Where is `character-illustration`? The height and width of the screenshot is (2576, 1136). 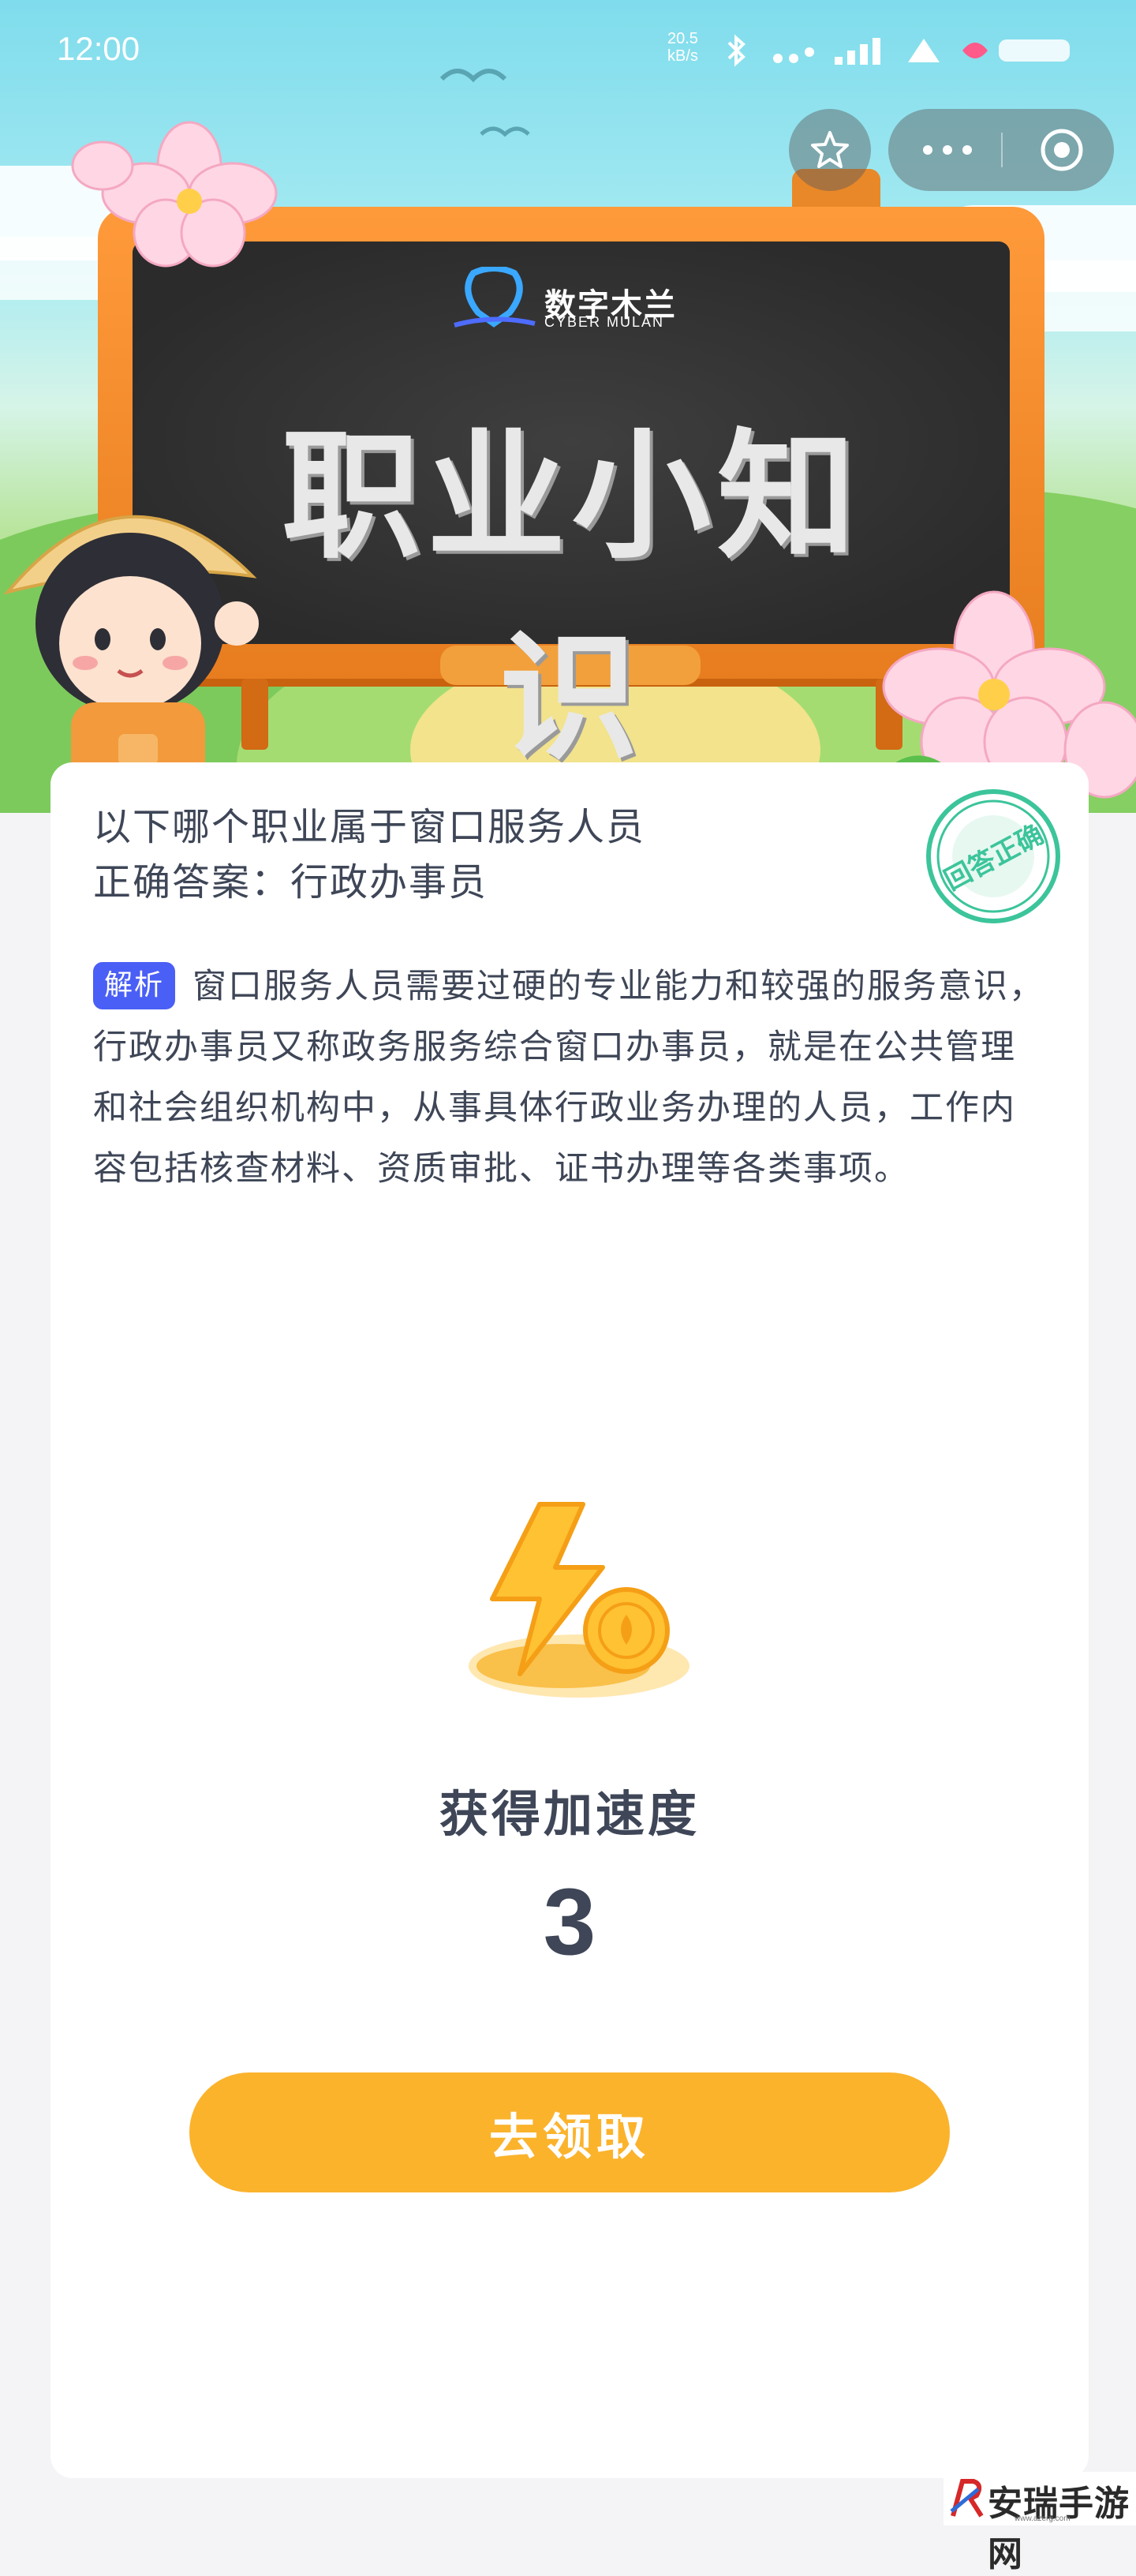 character-illustration is located at coordinates (131, 664).